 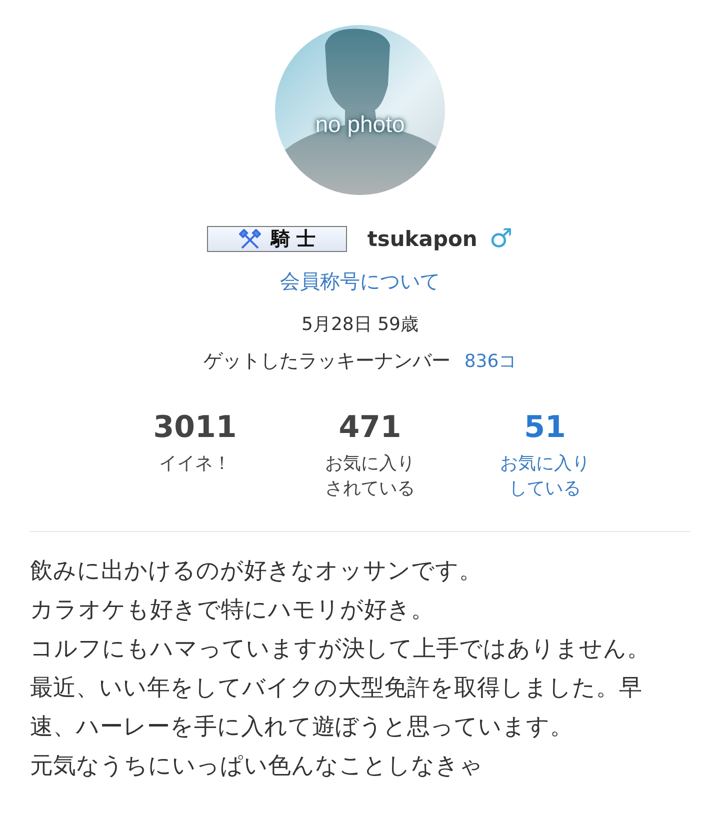 I want to click on bio-text: カラオケも好きで特にハモリが好き。, so click(x=232, y=610).